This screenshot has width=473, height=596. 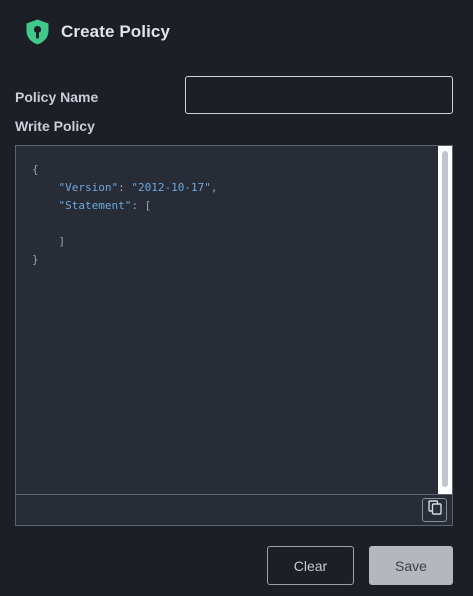 What do you see at coordinates (37, 32) in the screenshot?
I see `shield-keyhole-icon` at bounding box center [37, 32].